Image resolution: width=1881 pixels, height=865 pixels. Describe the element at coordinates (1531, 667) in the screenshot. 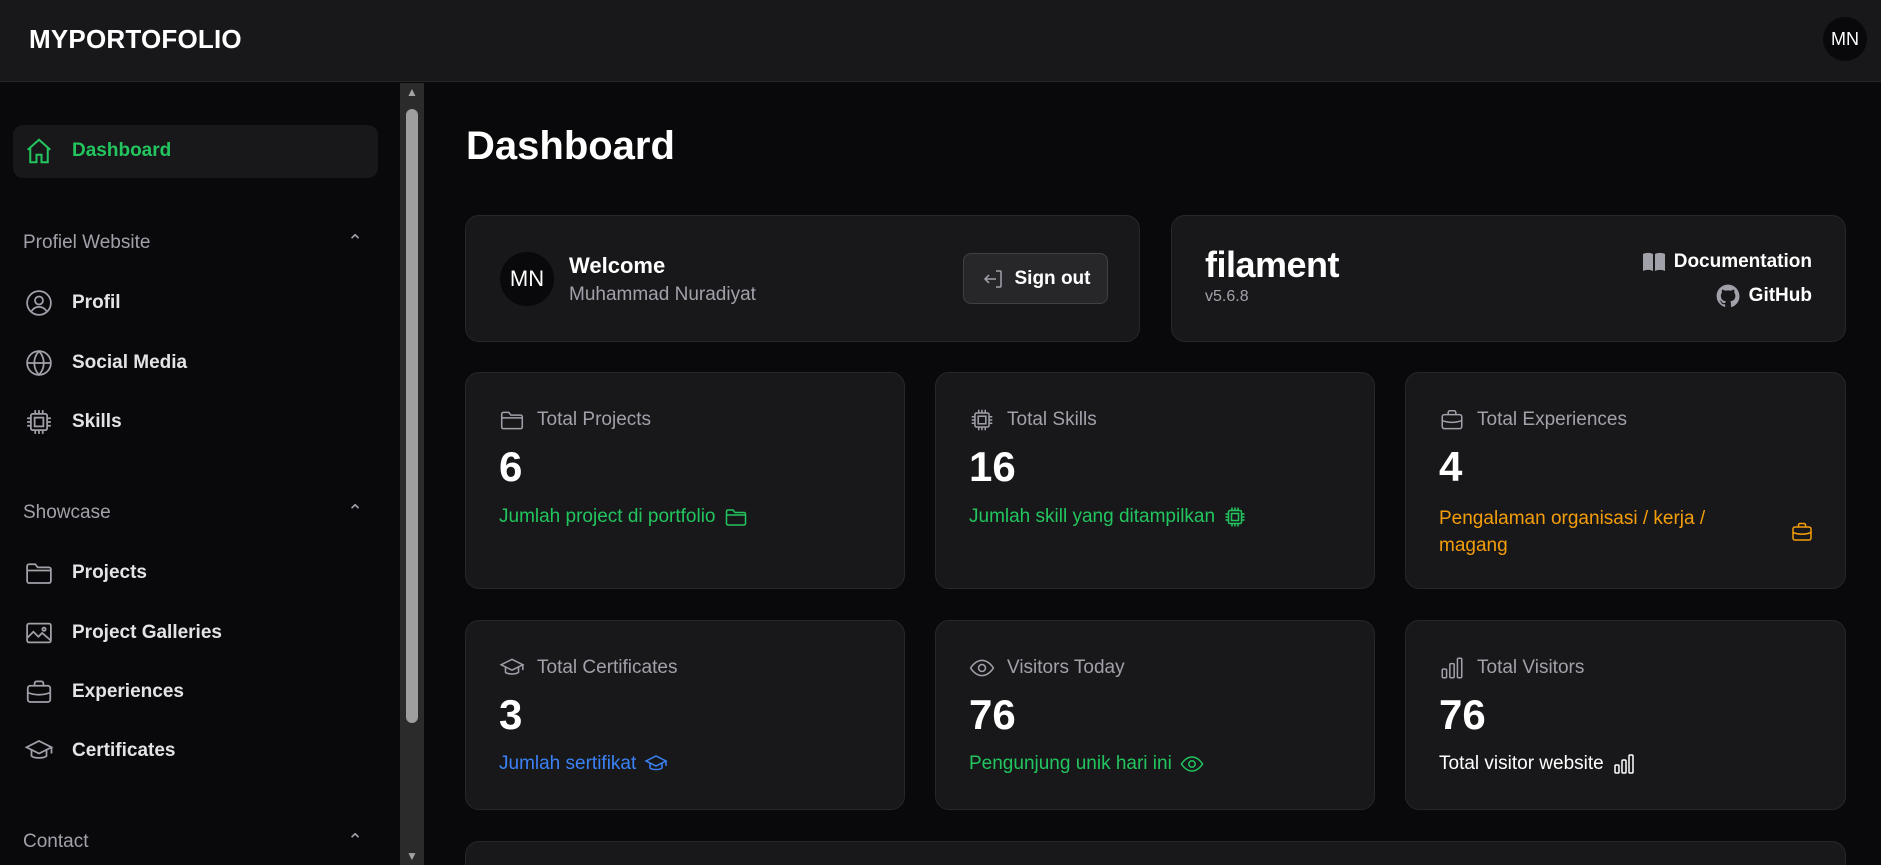

I see `stat-label: Total Visitors` at that location.